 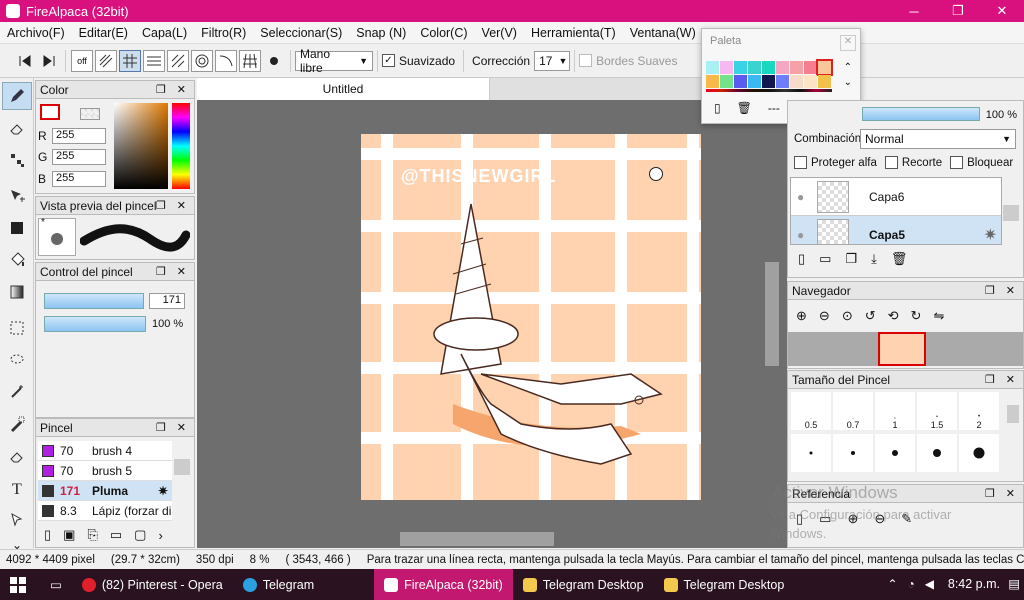 What do you see at coordinates (17, 488) in the screenshot?
I see `text-tool-icon: T` at bounding box center [17, 488].